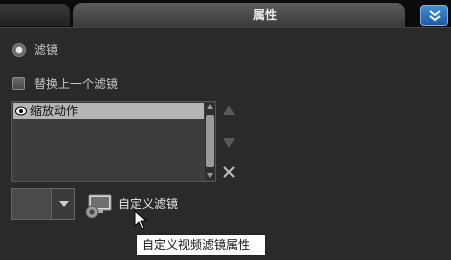 This screenshot has height=260, width=451. I want to click on list-scrollbar, so click(210, 141).